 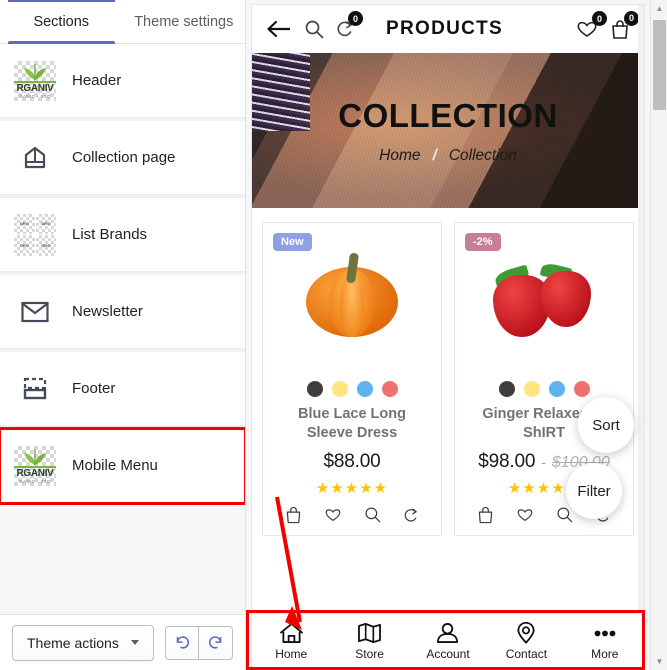 I want to click on filter-button: Filter, so click(x=594, y=491).